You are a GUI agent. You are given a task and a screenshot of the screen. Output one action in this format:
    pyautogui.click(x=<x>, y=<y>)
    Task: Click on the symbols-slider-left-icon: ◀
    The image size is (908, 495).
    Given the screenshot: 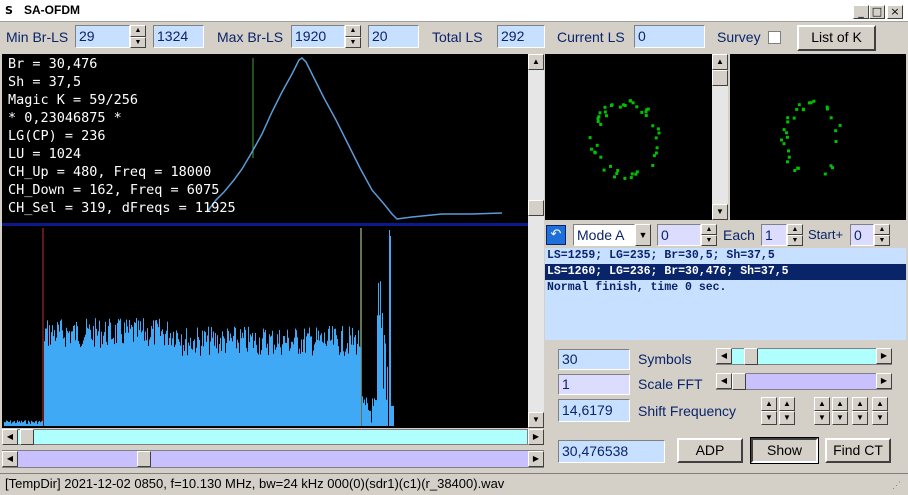 What is the action you would take?
    pyautogui.click(x=724, y=356)
    